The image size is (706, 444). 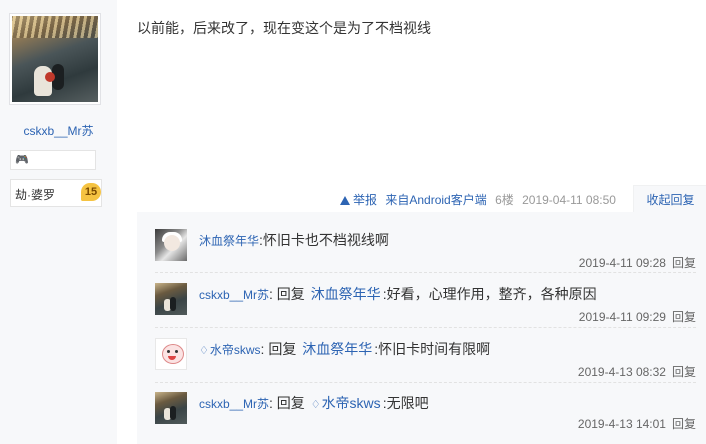 What do you see at coordinates (621, 424) in the screenshot?
I see `reply-time: 2019-4-13 14:01` at bounding box center [621, 424].